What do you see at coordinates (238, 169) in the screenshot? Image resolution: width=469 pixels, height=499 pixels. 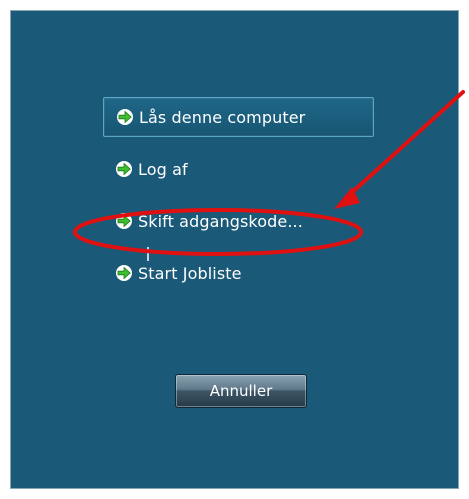 I see `log-off-option: Log af` at bounding box center [238, 169].